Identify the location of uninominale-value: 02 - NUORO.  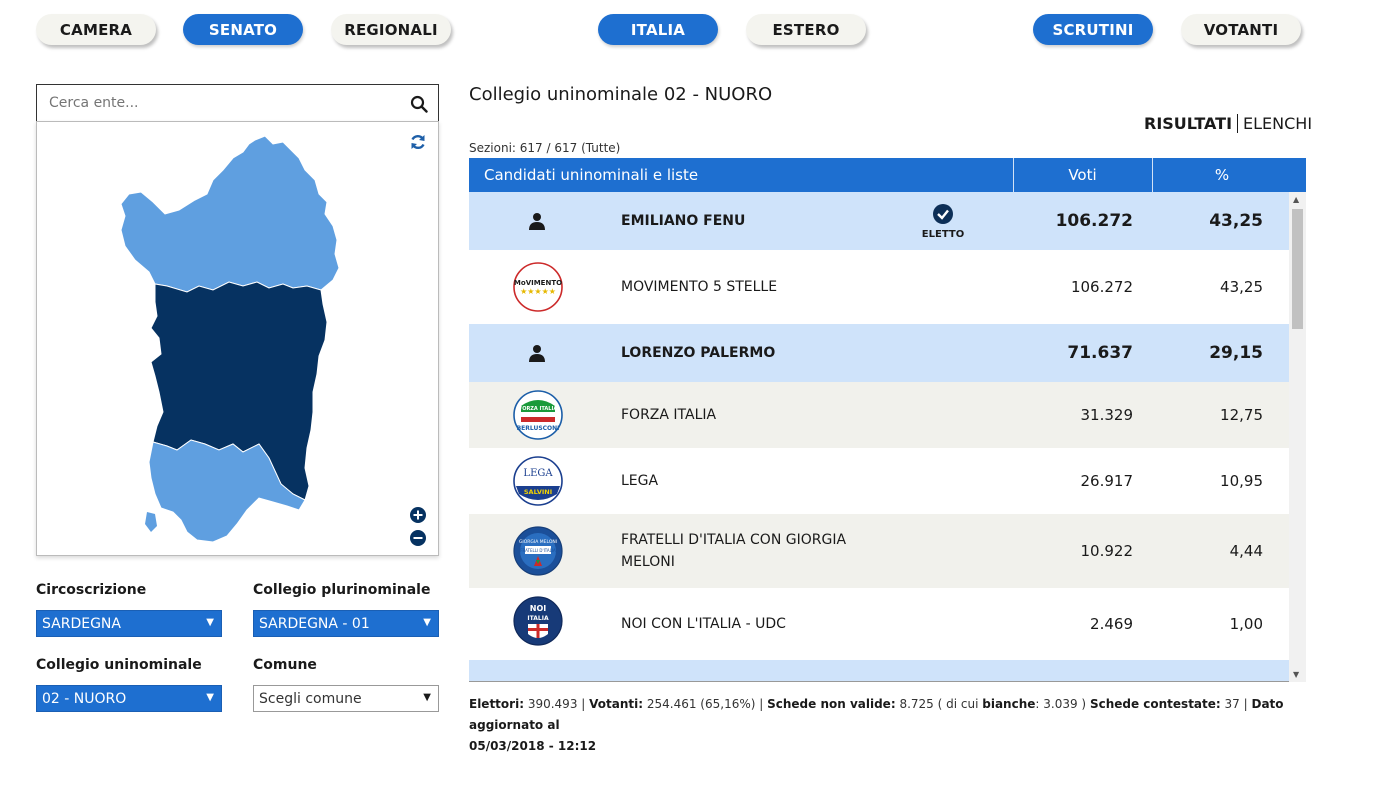
(84, 698).